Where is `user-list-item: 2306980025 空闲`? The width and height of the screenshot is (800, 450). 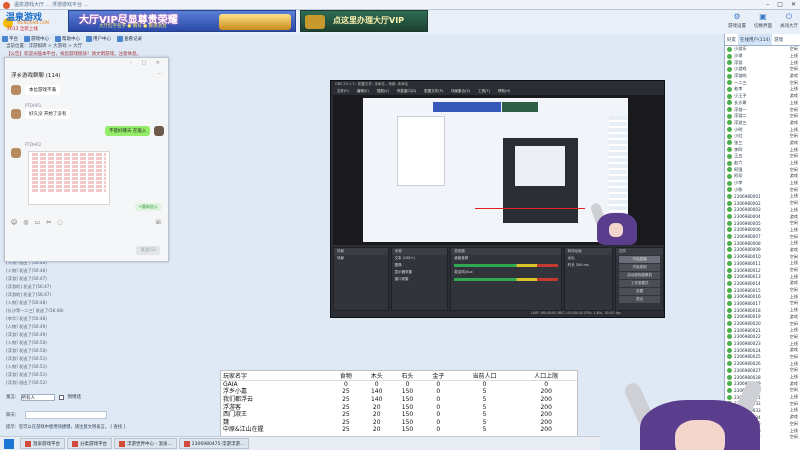
user-list-item: 2306980025 空闲 is located at coordinates (762, 357).